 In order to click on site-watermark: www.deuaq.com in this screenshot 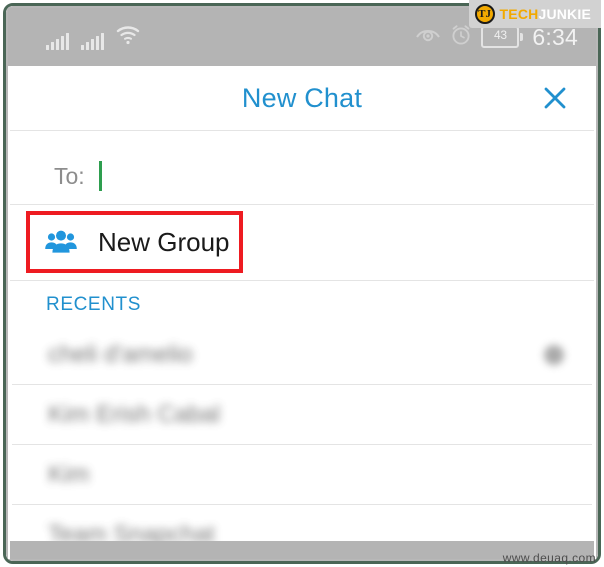, I will do `click(549, 558)`.